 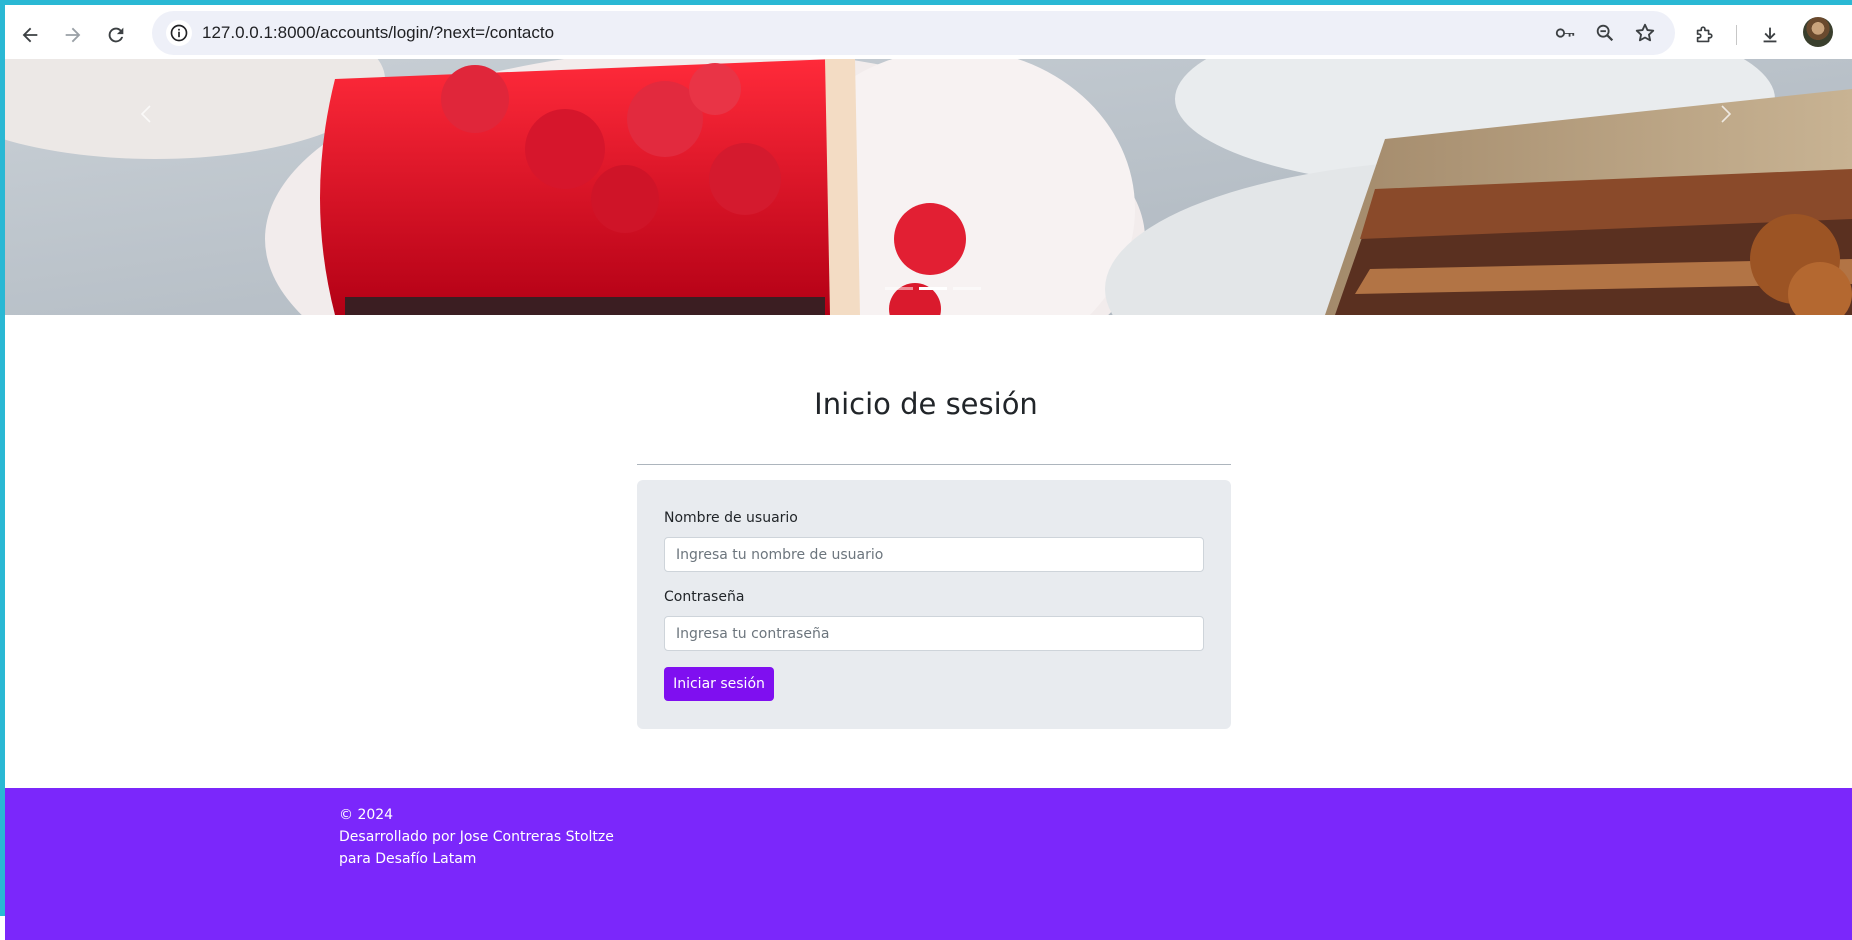 I want to click on chevron-right-icon, so click(x=1726, y=114).